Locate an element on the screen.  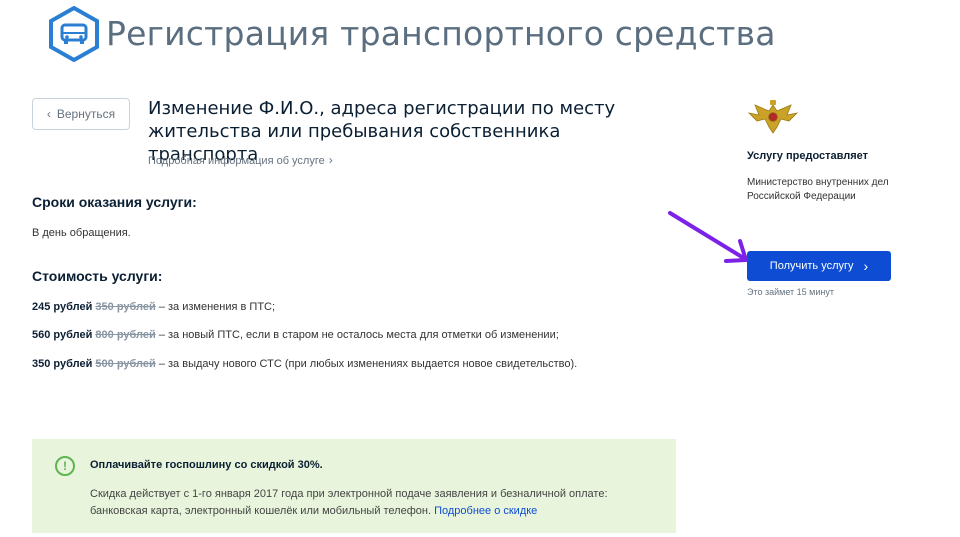
duration-note: Это займет 15 минут is located at coordinates (790, 292).